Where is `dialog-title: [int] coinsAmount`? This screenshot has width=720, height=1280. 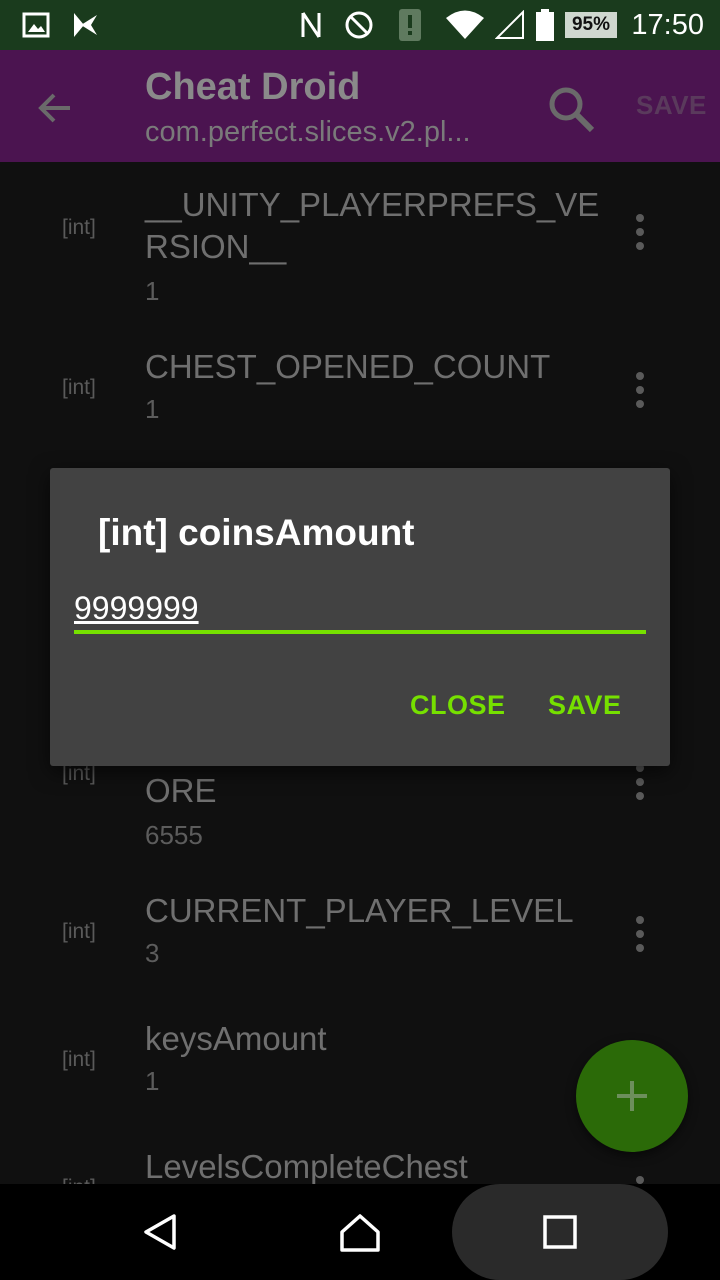 dialog-title: [int] coinsAmount is located at coordinates (256, 532).